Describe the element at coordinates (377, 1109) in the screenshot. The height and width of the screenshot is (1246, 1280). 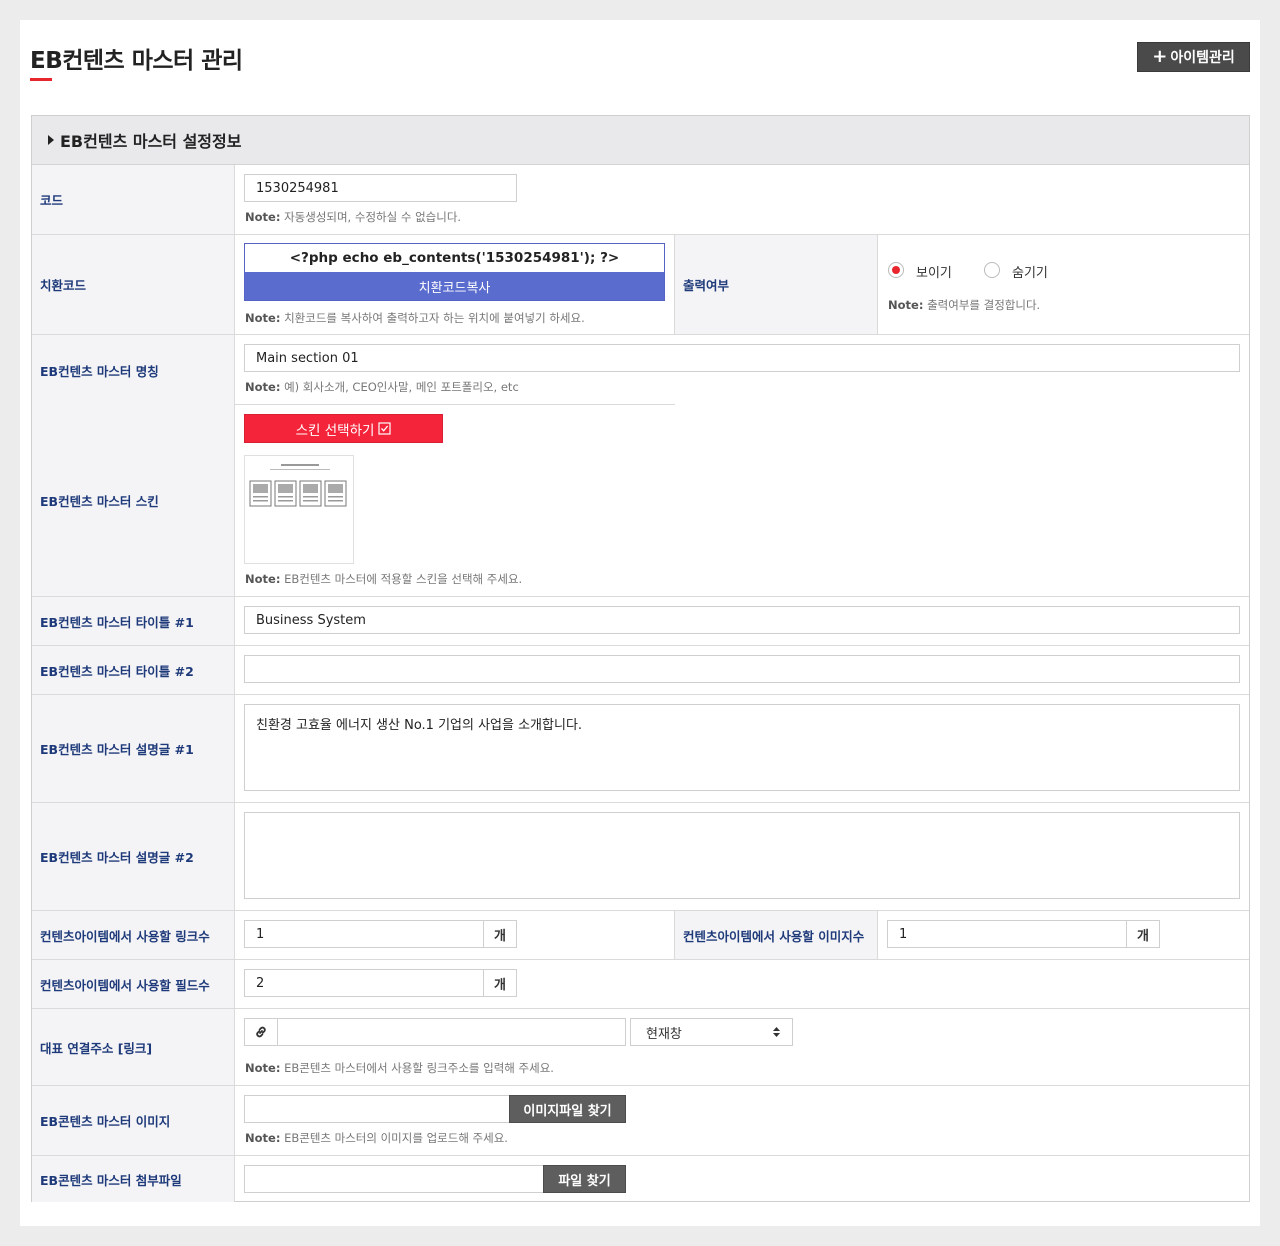
I see `image-file-input` at that location.